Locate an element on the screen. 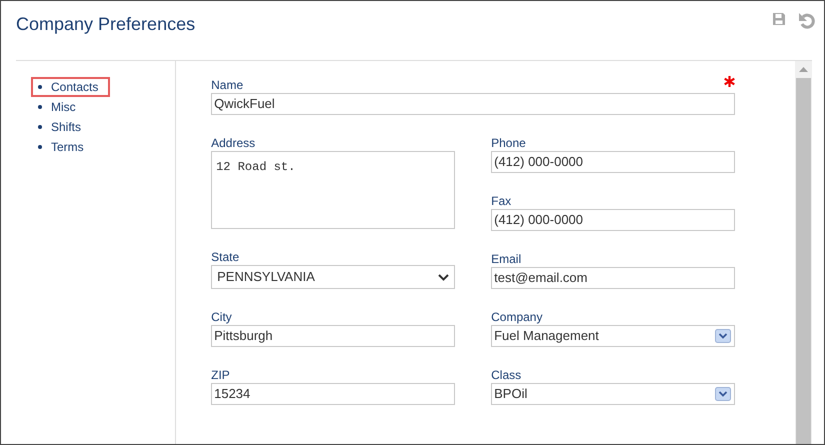 This screenshot has height=445, width=825. undo-icon is located at coordinates (807, 20).